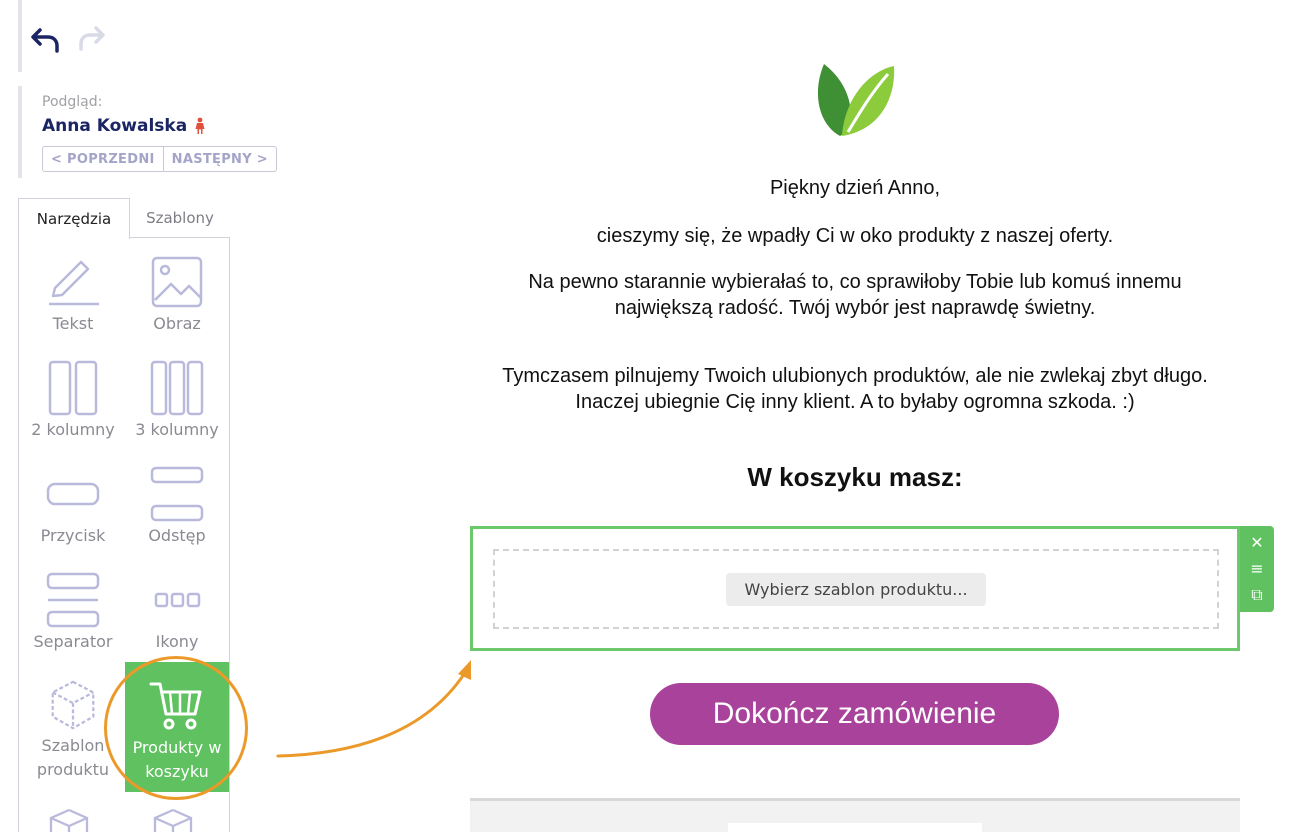 This screenshot has width=1296, height=832. What do you see at coordinates (20, 132) in the screenshot?
I see `preview-divider` at bounding box center [20, 132].